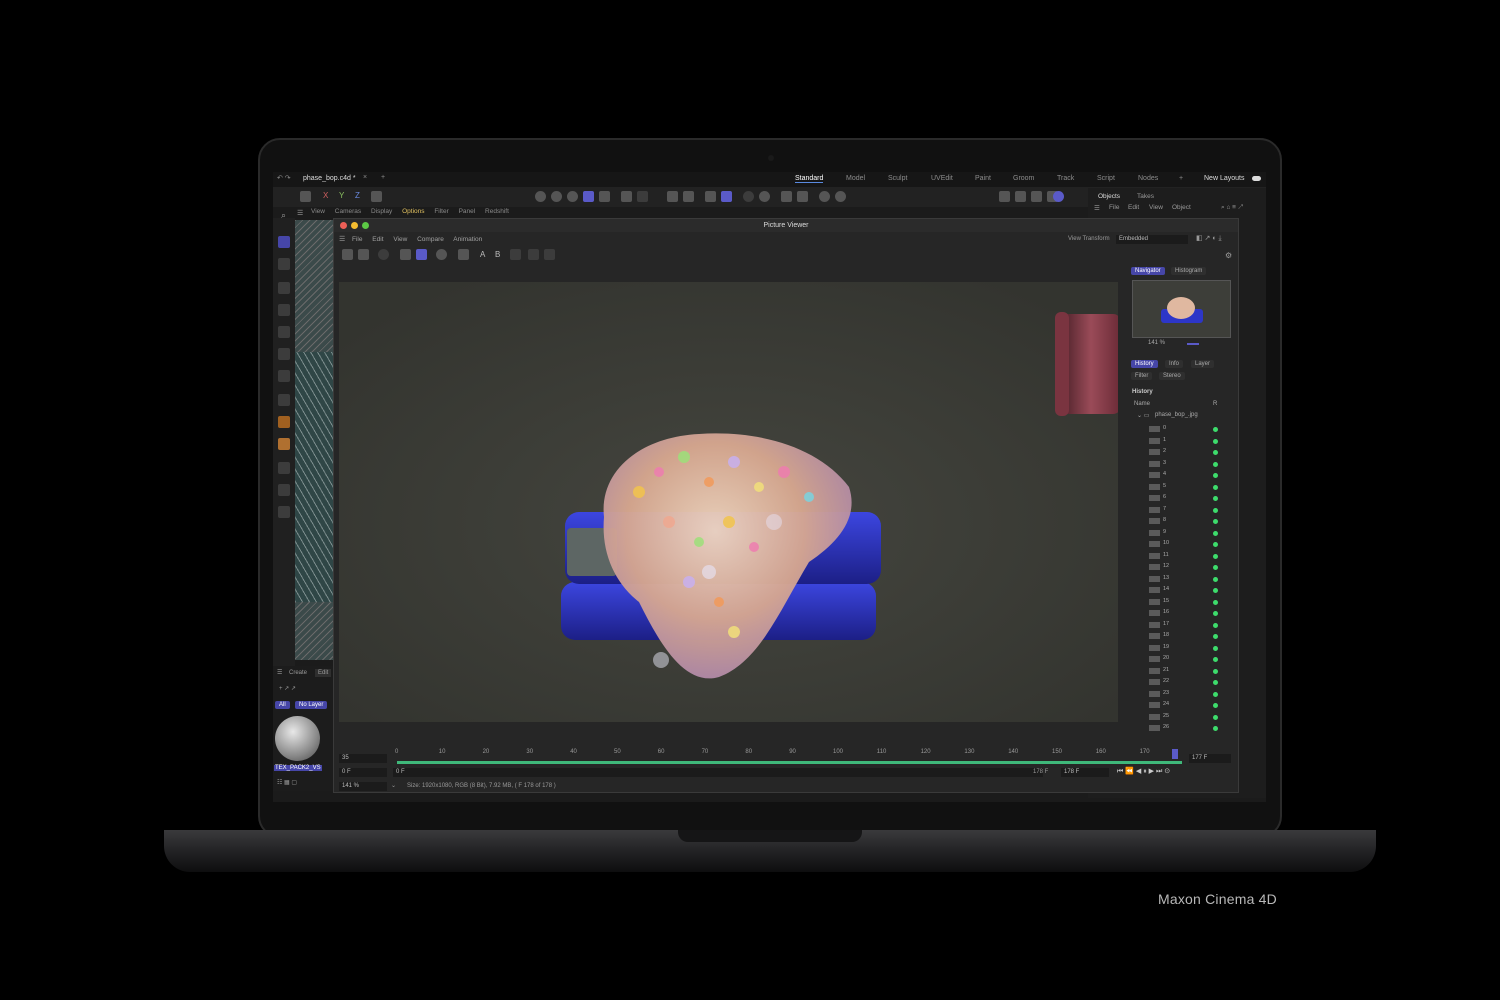 Image resolution: width=1500 pixels, height=1000 pixels. Describe the element at coordinates (1148, 178) in the screenshot. I see `layout-tab-nodes: Nodes` at that location.